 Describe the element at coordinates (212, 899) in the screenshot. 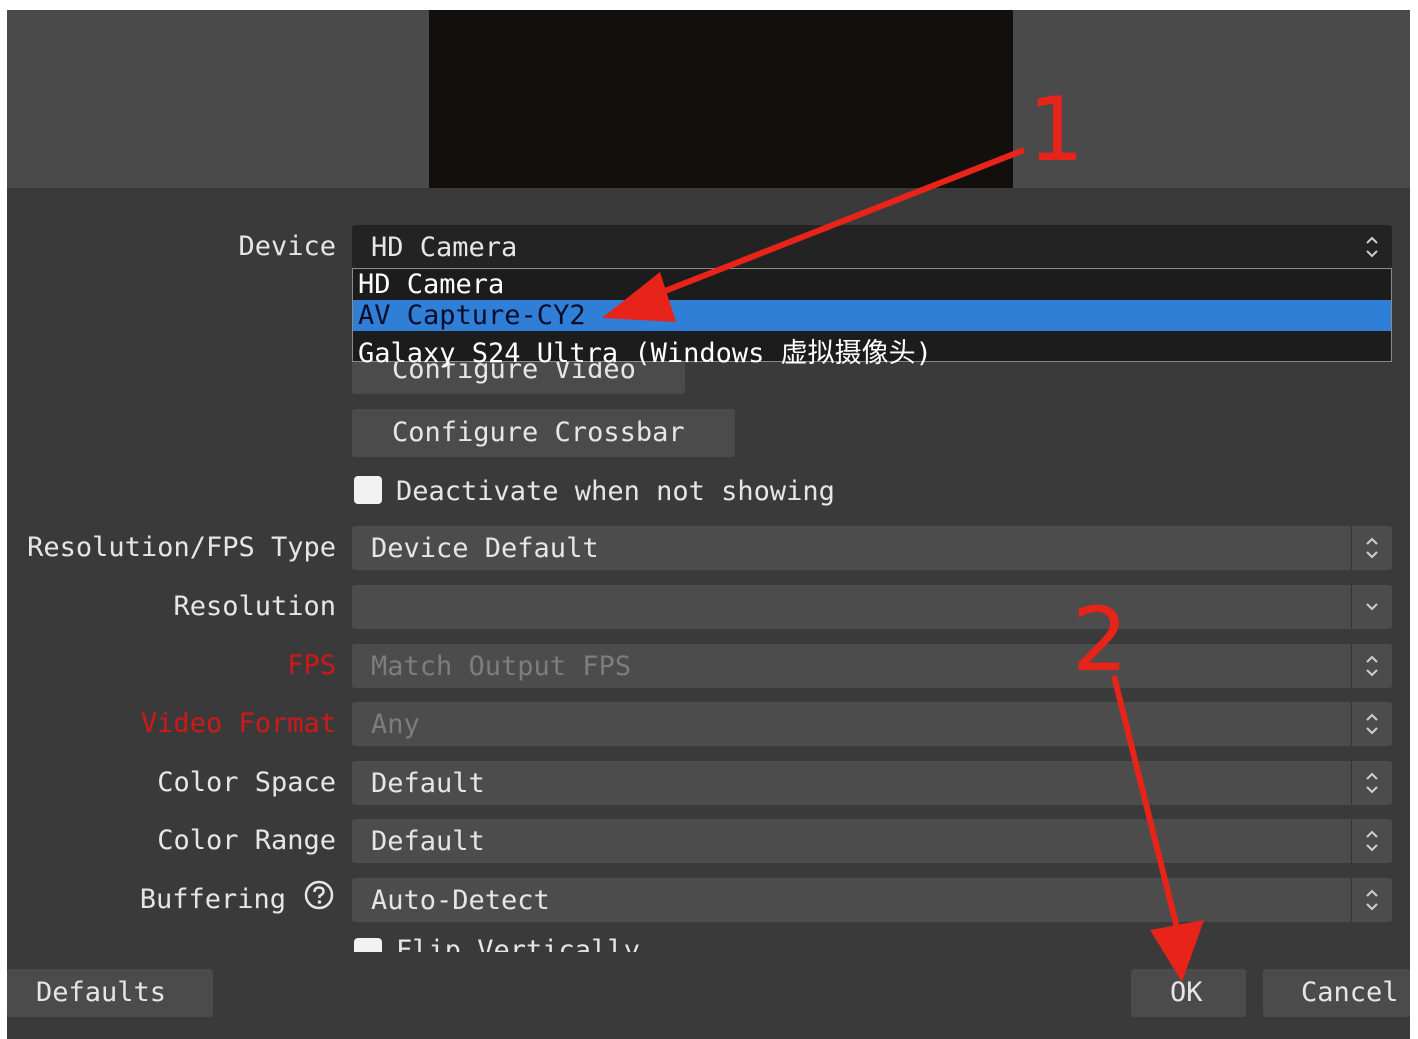

I see `buffering-label: Buffering` at that location.